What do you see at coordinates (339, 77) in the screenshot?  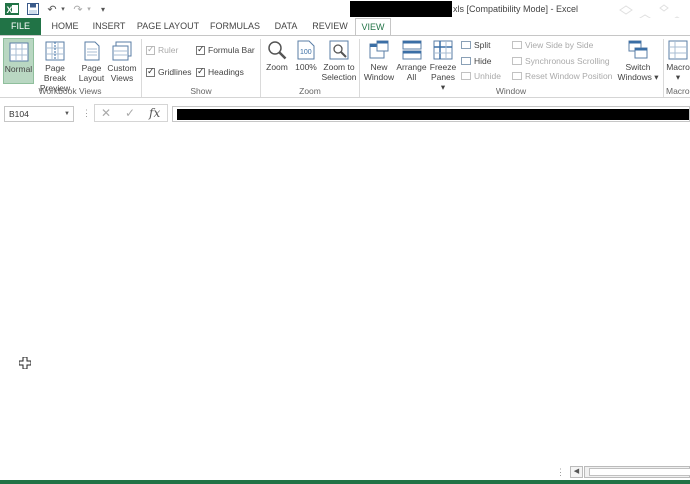 I see `zoom-selection-label-2: Selection` at bounding box center [339, 77].